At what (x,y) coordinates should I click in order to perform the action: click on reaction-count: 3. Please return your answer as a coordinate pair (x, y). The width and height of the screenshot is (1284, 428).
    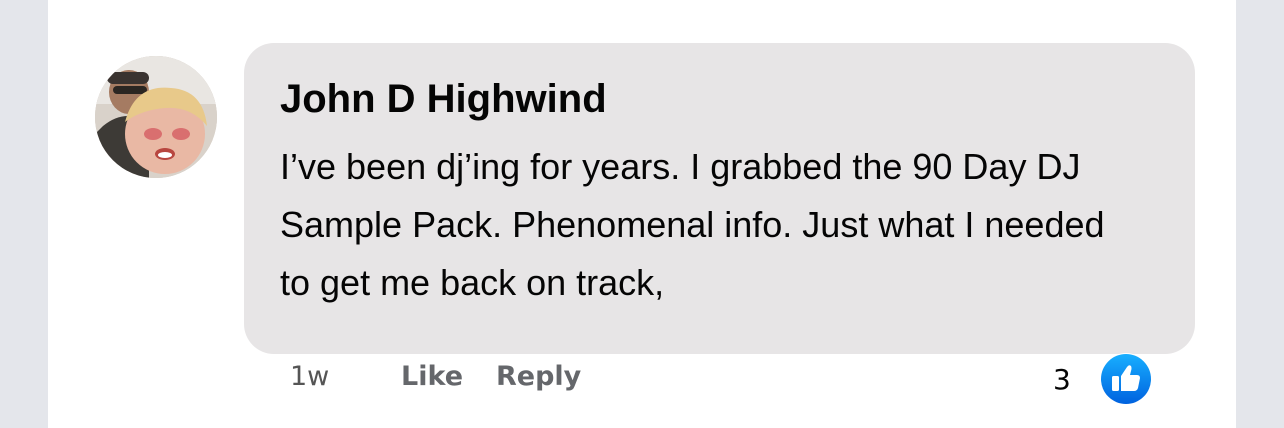
    Looking at the image, I should click on (1062, 380).